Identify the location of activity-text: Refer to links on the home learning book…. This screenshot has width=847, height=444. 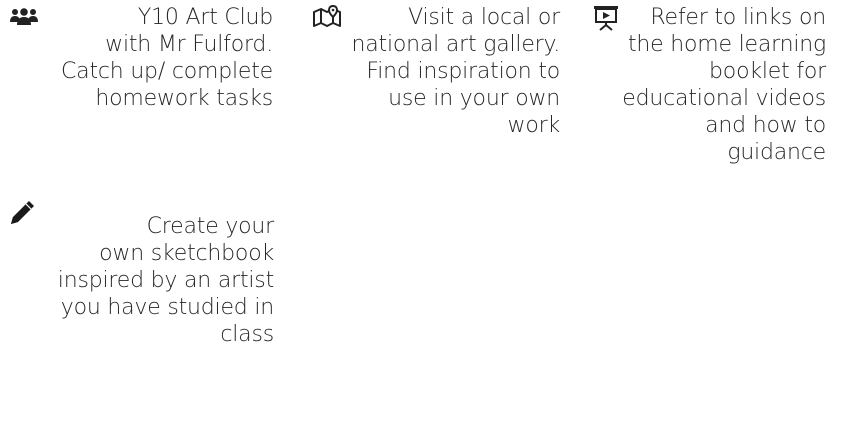
(724, 85).